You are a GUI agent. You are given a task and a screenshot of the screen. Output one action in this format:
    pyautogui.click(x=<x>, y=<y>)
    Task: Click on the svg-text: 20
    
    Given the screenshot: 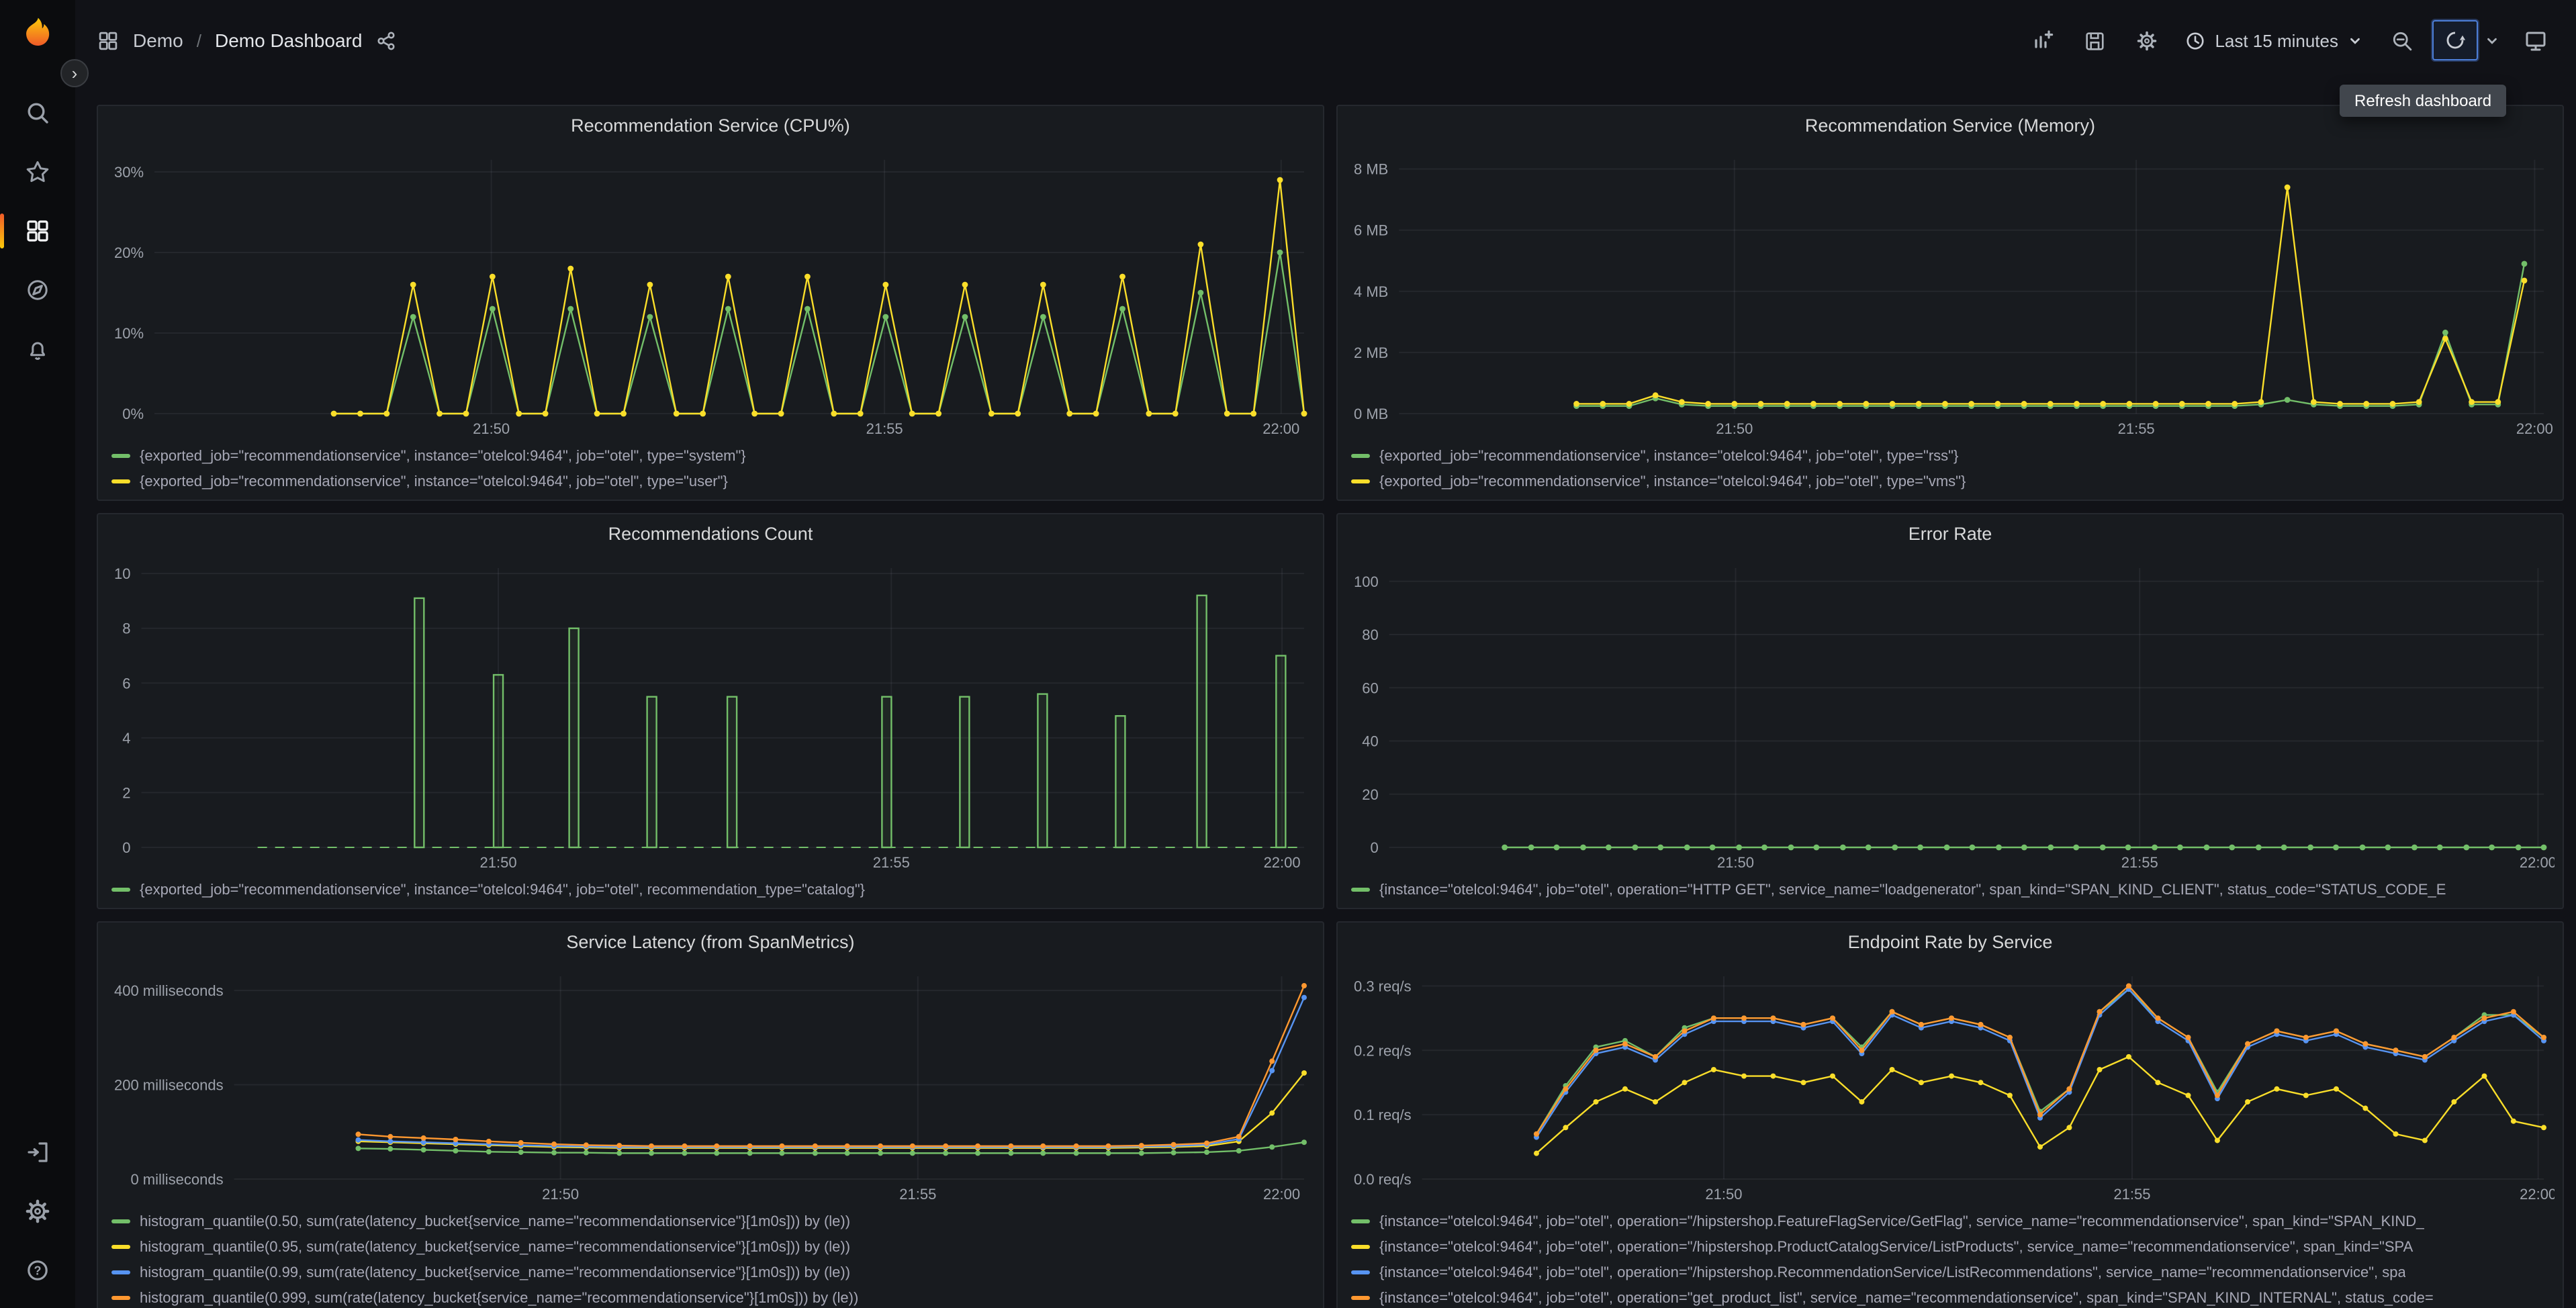 What is the action you would take?
    pyautogui.click(x=1370, y=794)
    